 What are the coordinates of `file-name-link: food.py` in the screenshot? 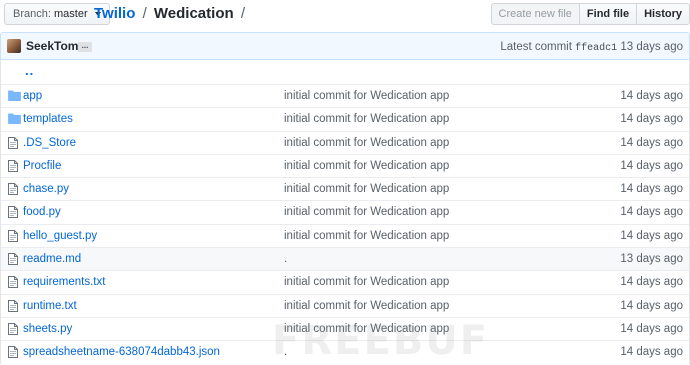 It's located at (42, 212).